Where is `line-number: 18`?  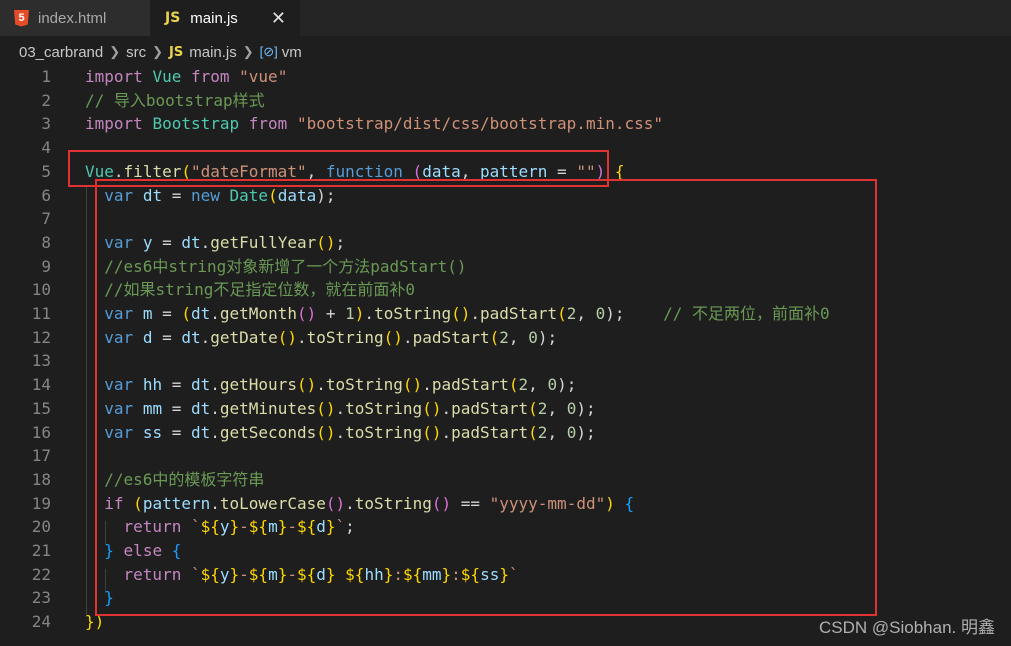 line-number: 18 is located at coordinates (41, 479).